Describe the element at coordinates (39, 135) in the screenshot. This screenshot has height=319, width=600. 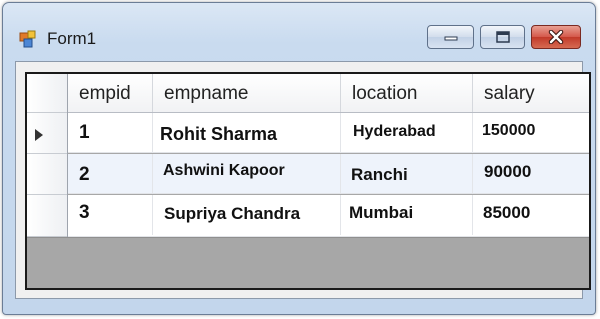
I see `row-pointer-icon` at that location.